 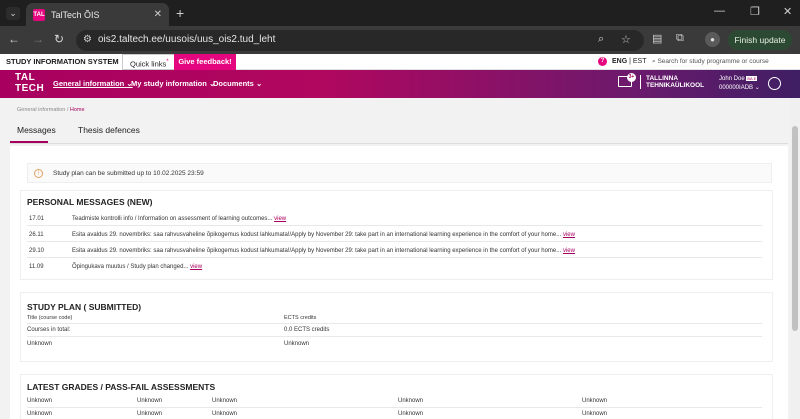 I want to click on col-ects-header: ECTS credits, so click(x=300, y=318).